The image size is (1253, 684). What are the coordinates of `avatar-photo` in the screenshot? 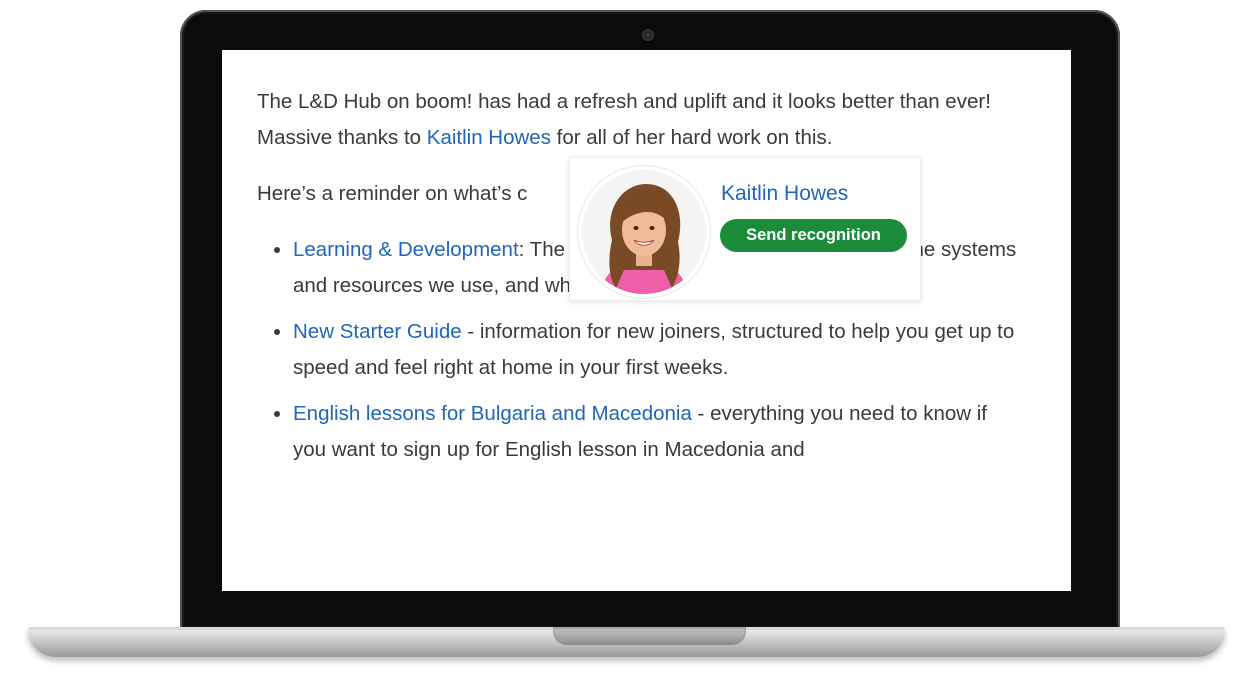 It's located at (644, 232).